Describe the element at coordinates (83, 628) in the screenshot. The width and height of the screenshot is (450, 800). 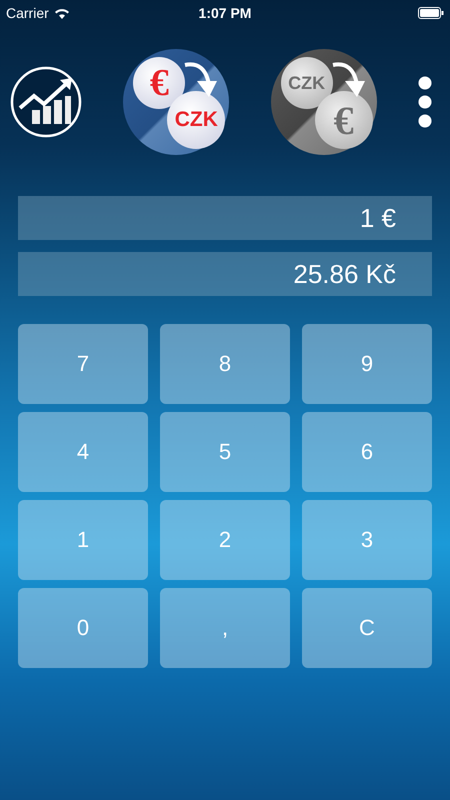
I see `keypad-key: 0` at that location.